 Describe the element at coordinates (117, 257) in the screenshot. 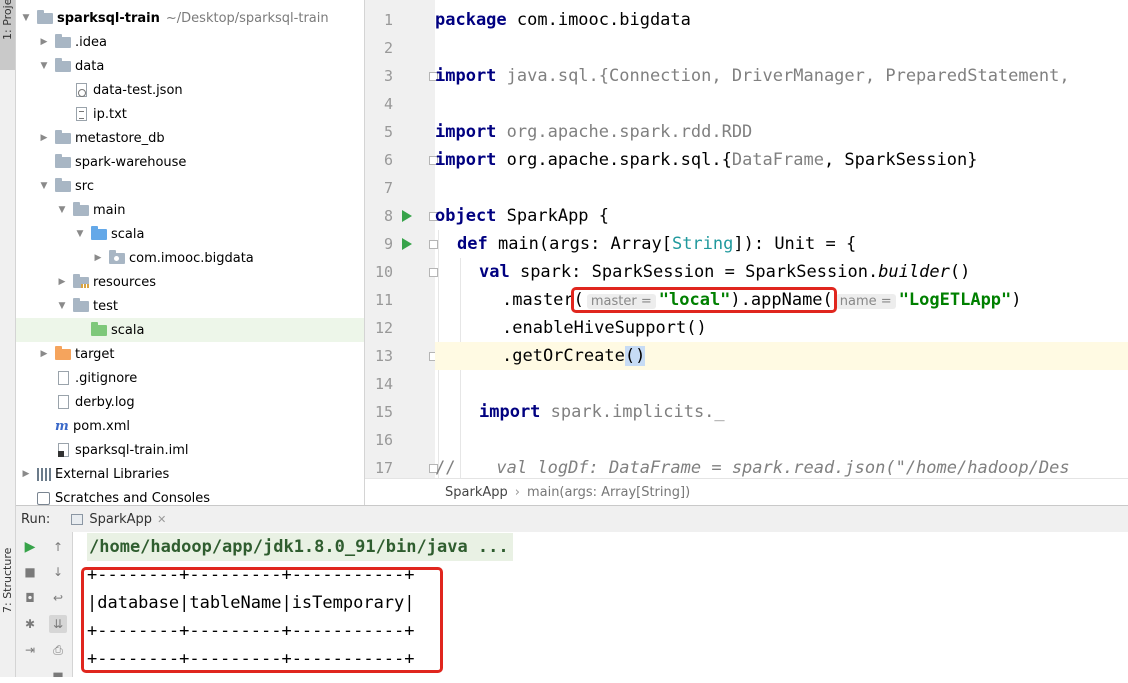

I see `package-icon` at that location.